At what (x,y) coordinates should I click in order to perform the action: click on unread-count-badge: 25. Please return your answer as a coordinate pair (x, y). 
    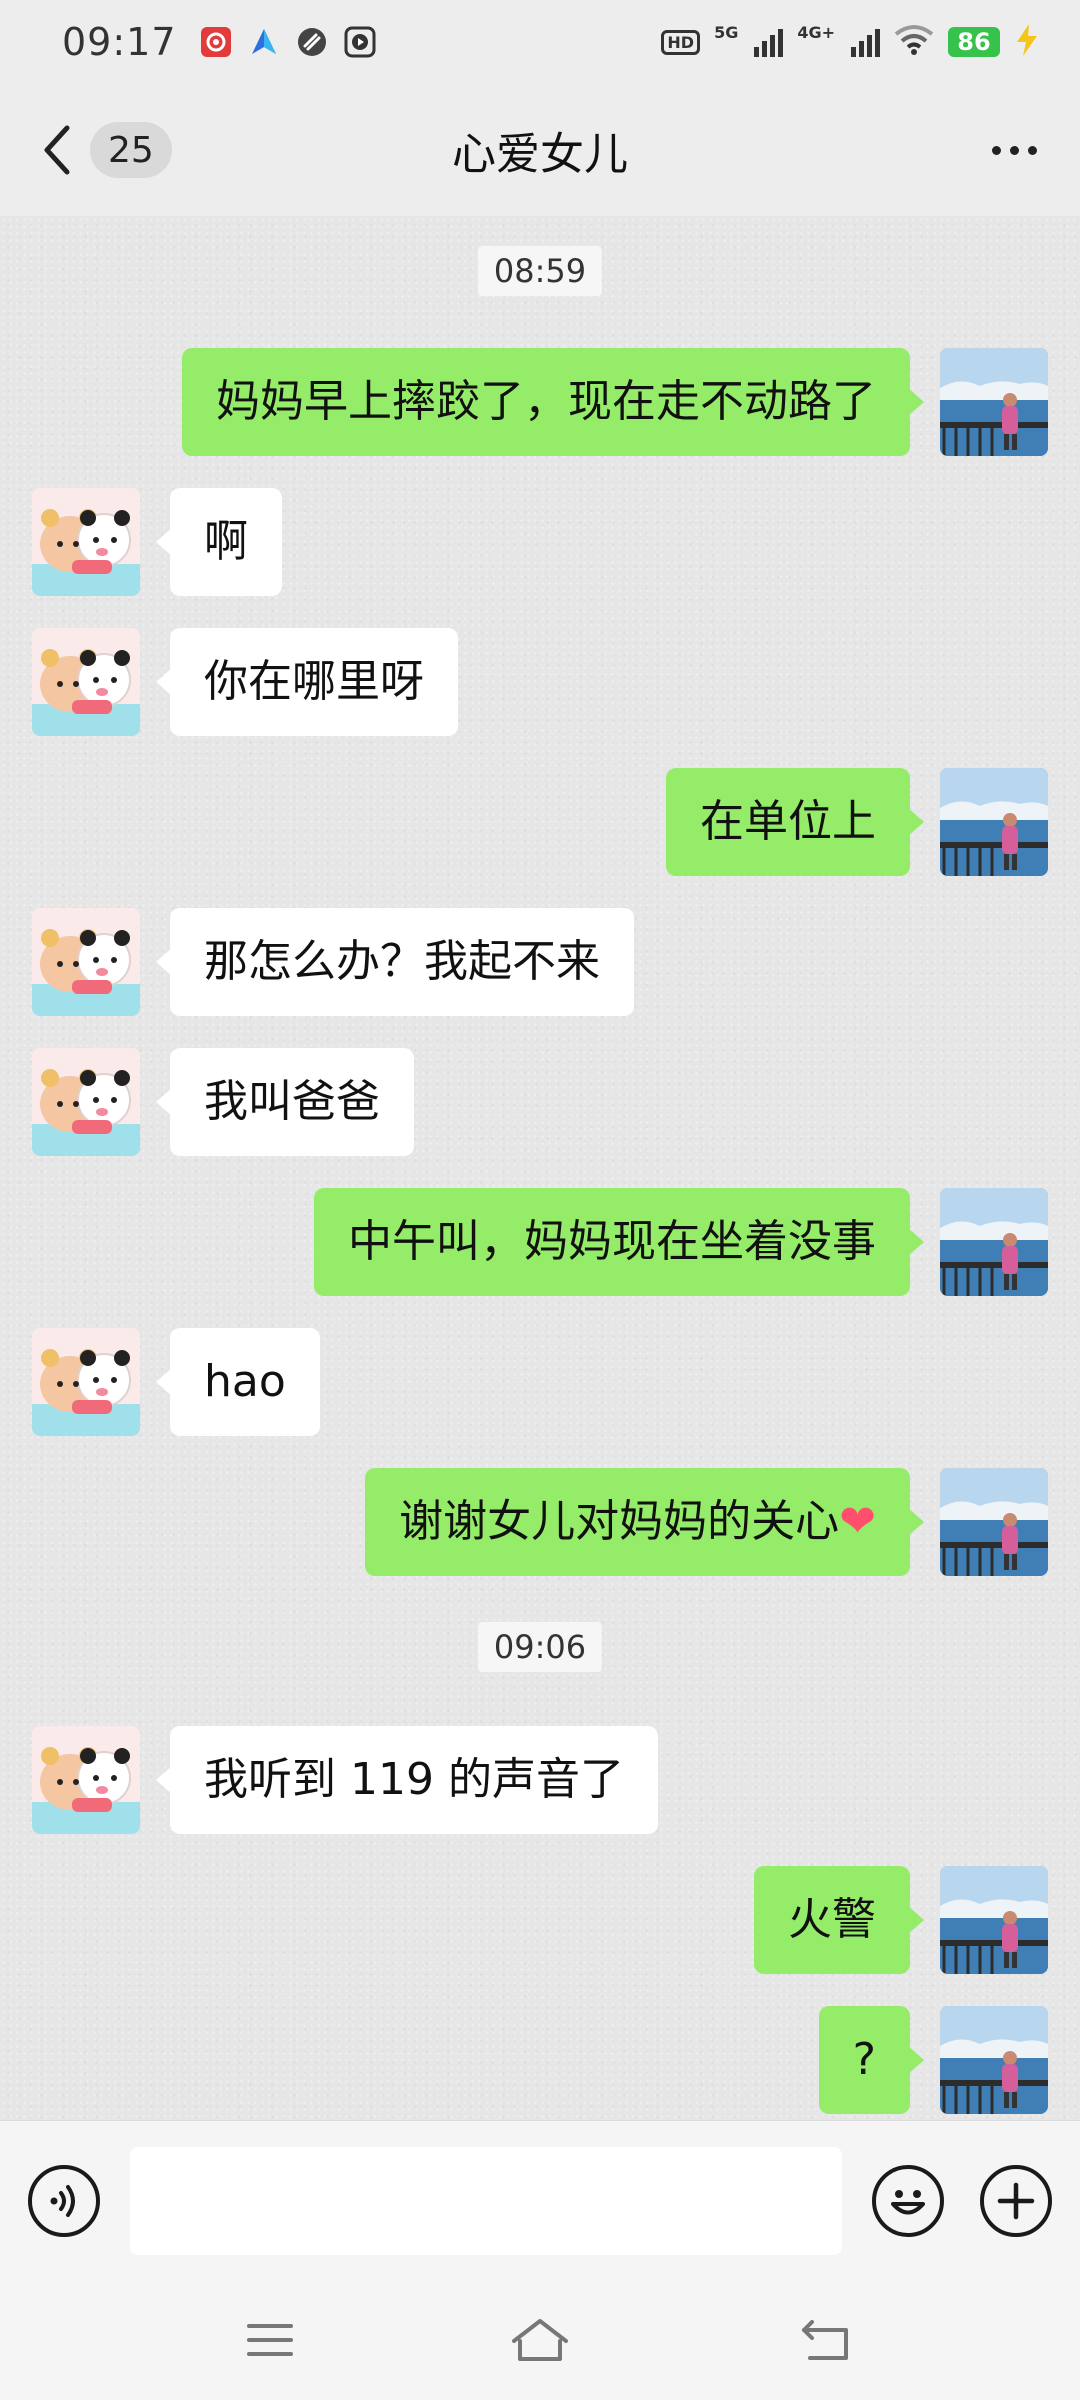
    Looking at the image, I should click on (131, 150).